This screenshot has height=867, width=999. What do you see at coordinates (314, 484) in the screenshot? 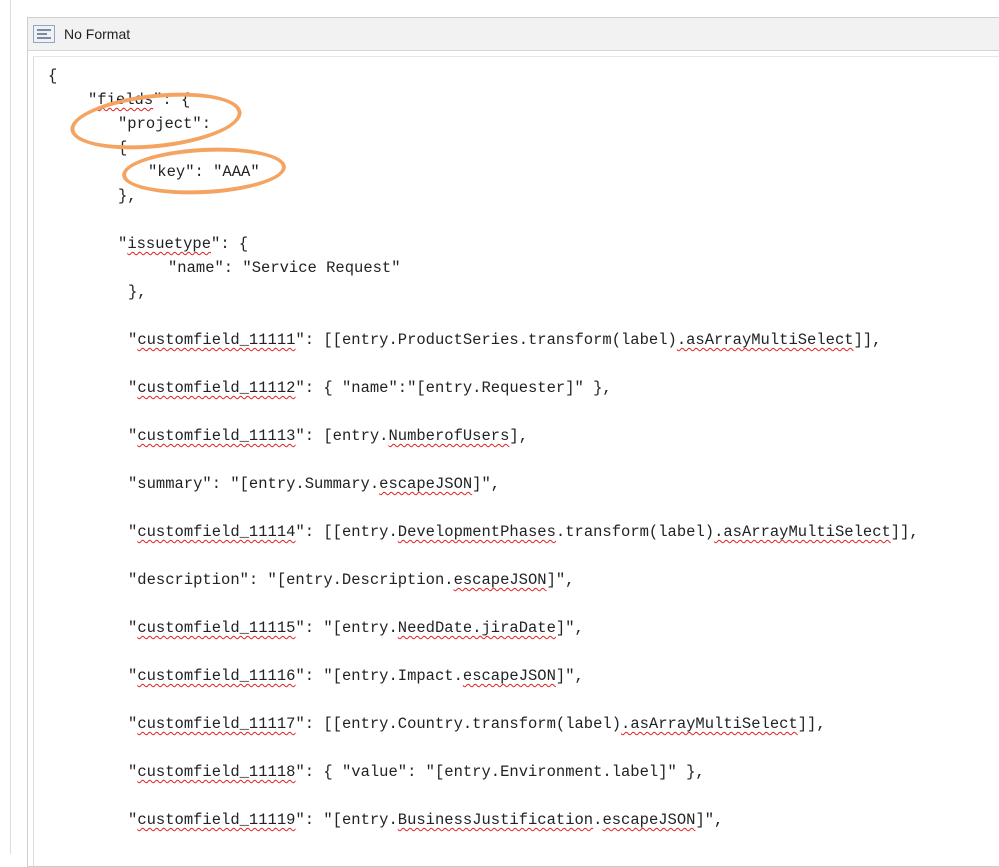
I see `code-line: "summary": "[entry.Summary.escapeJSON]",` at bounding box center [314, 484].